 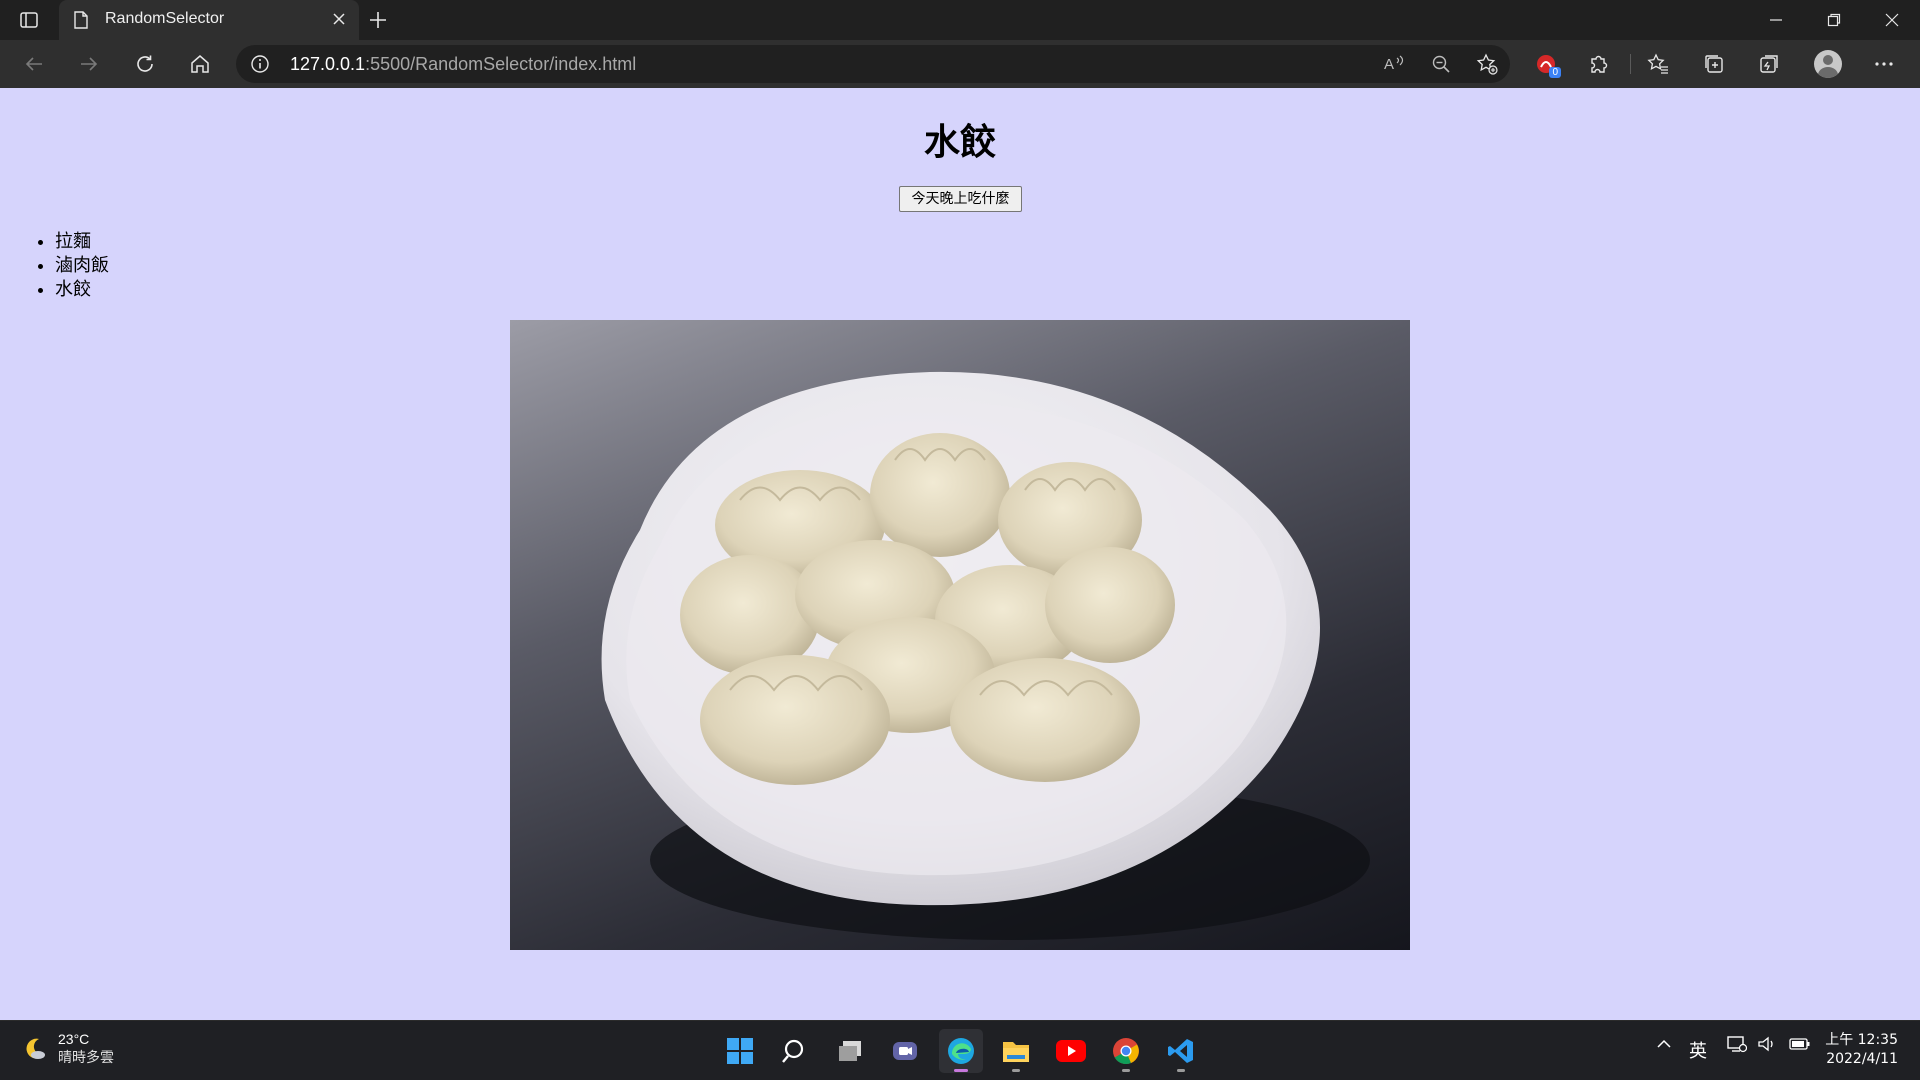 What do you see at coordinates (74, 1039) in the screenshot?
I see `weather-temp: 23°C` at bounding box center [74, 1039].